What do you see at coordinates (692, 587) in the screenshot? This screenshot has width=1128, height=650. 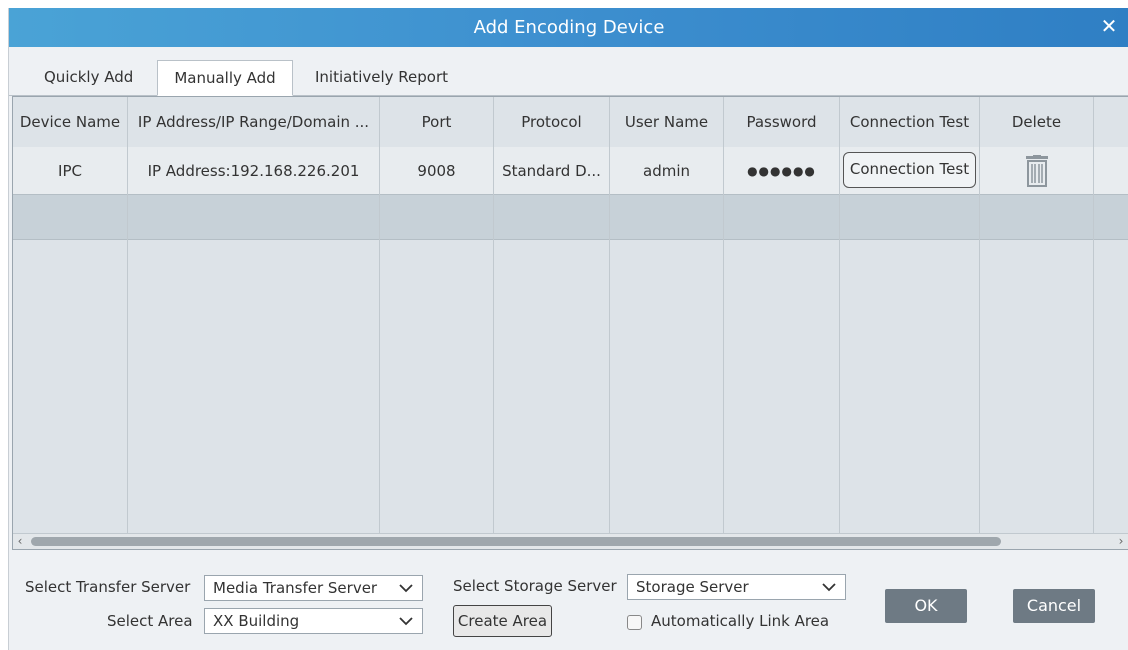 I see `storage-server-value: Storage Server` at bounding box center [692, 587].